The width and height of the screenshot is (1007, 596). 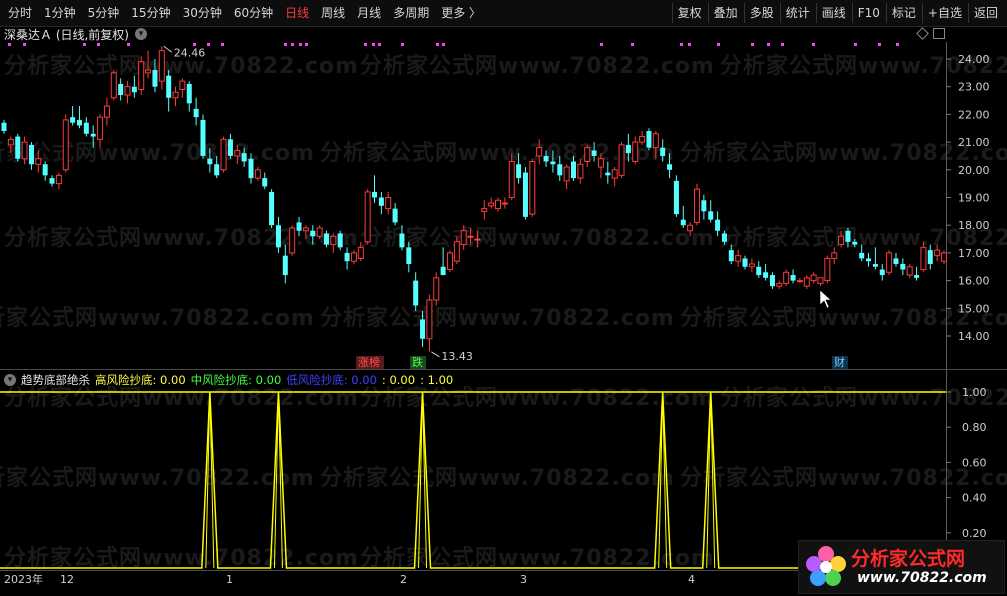 What do you see at coordinates (10, 379) in the screenshot?
I see `chevron-down-icon: ▾` at bounding box center [10, 379].